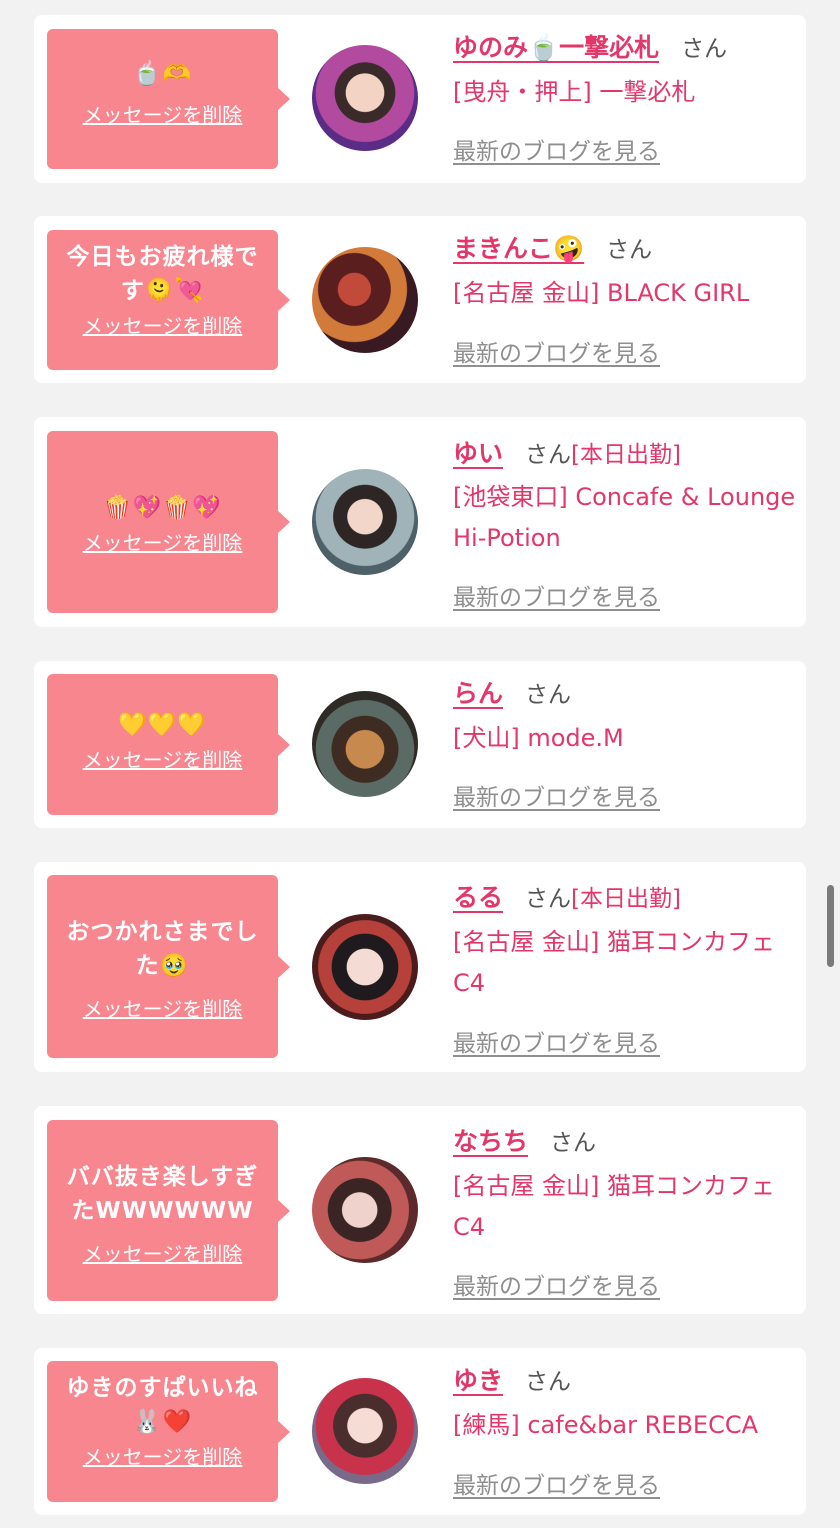 Image resolution: width=840 pixels, height=1528 pixels. What do you see at coordinates (162, 508) in the screenshot?
I see `message-text: 🍿💖🍿💖` at bounding box center [162, 508].